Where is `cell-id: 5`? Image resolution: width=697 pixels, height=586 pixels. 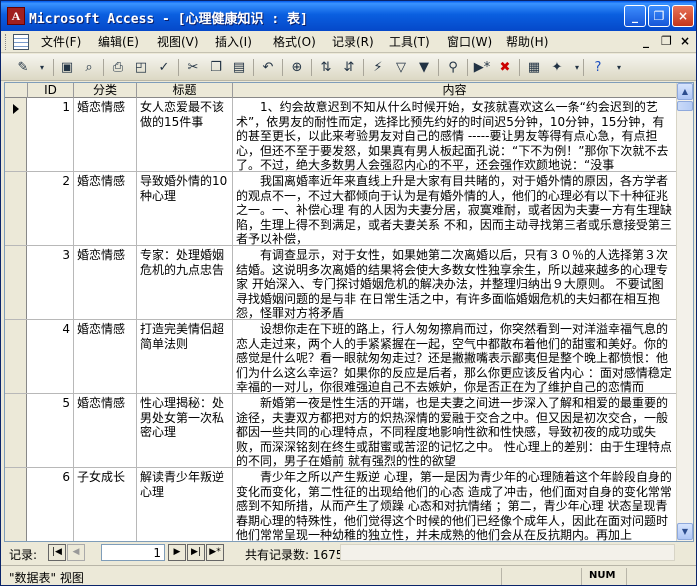 cell-id: 5 is located at coordinates (51, 430).